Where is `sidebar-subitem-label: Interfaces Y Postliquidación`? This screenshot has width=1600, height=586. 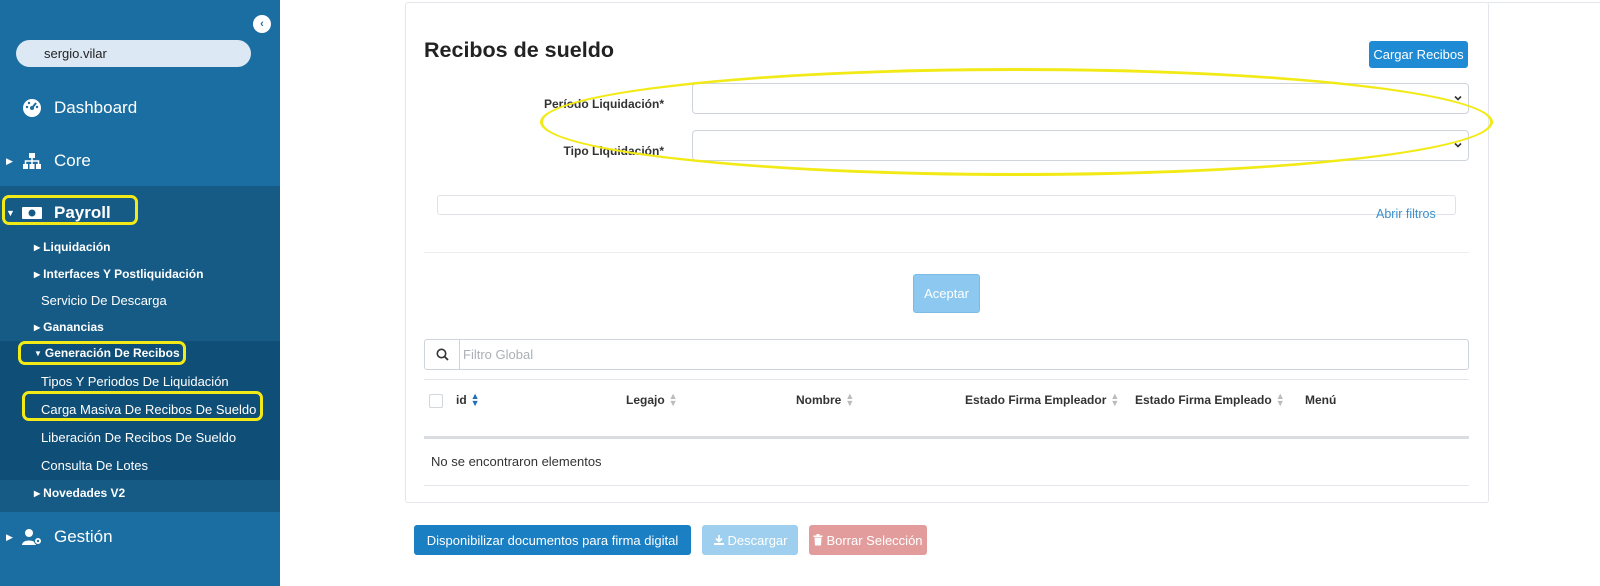 sidebar-subitem-label: Interfaces Y Postliquidación is located at coordinates (123, 274).